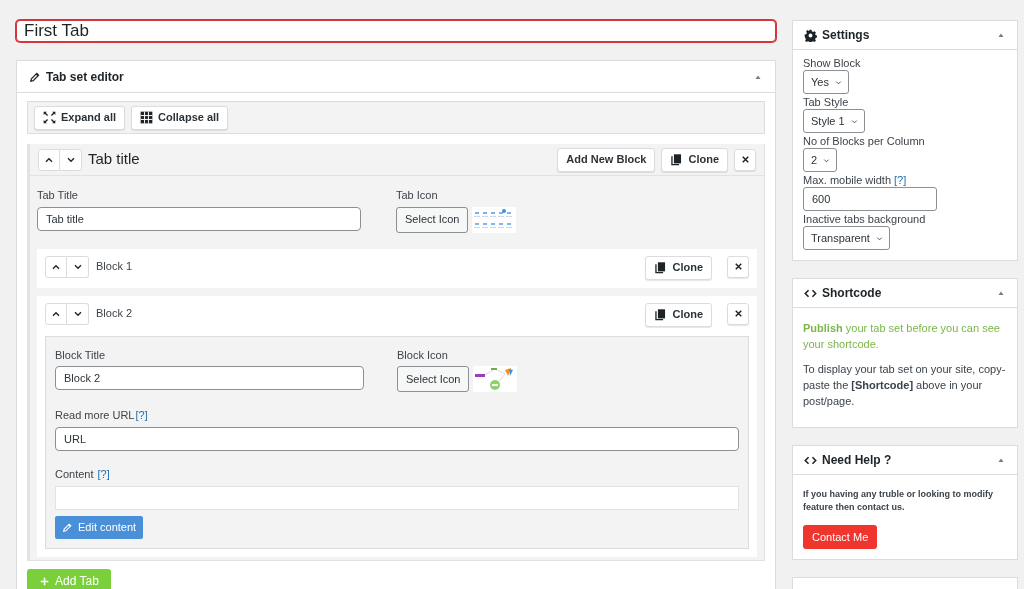 The width and height of the screenshot is (1024, 589). Describe the element at coordinates (820, 160) in the screenshot. I see `dropdown: 2` at that location.